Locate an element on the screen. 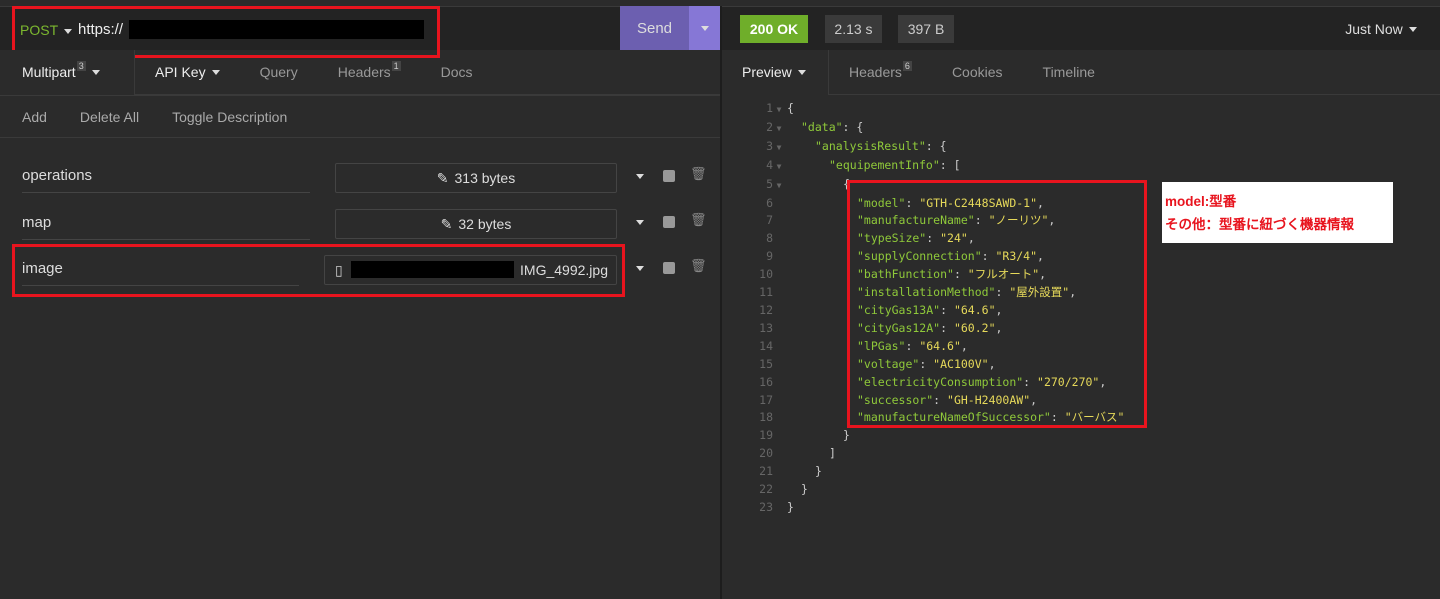  history-dropdown: Just Now is located at coordinates (1381, 29).